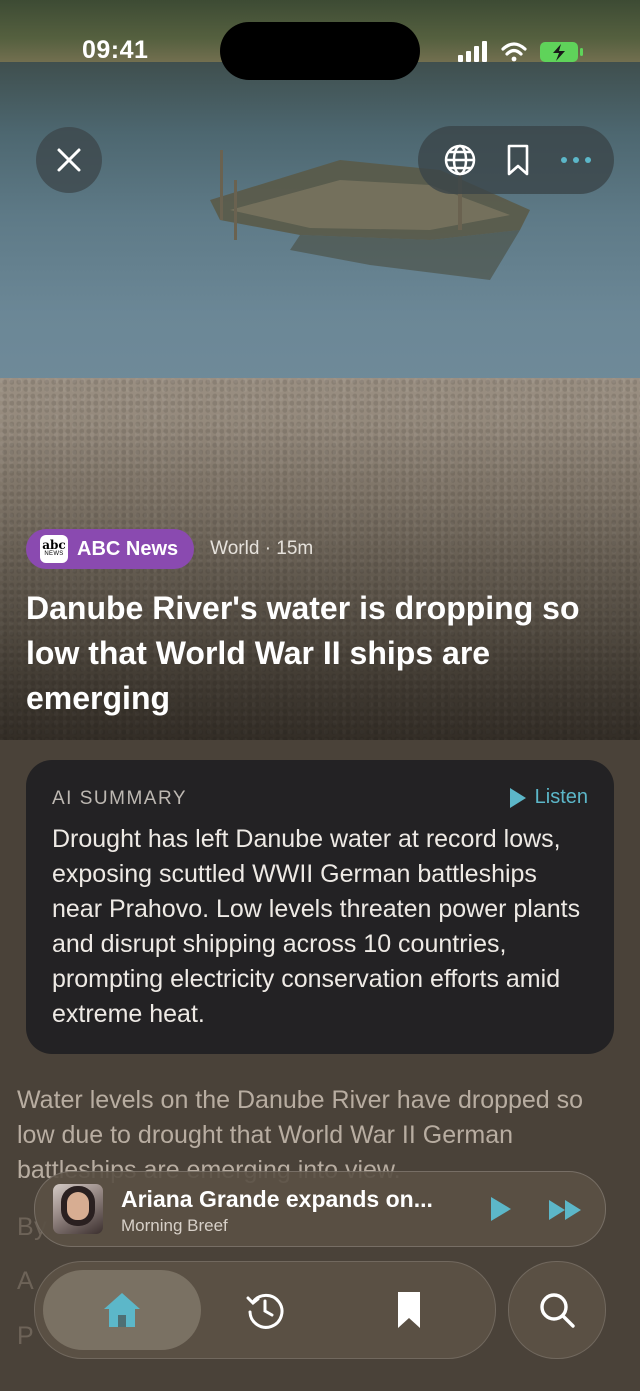 The image size is (640, 1391). I want to click on listen-button: Listen, so click(548, 797).